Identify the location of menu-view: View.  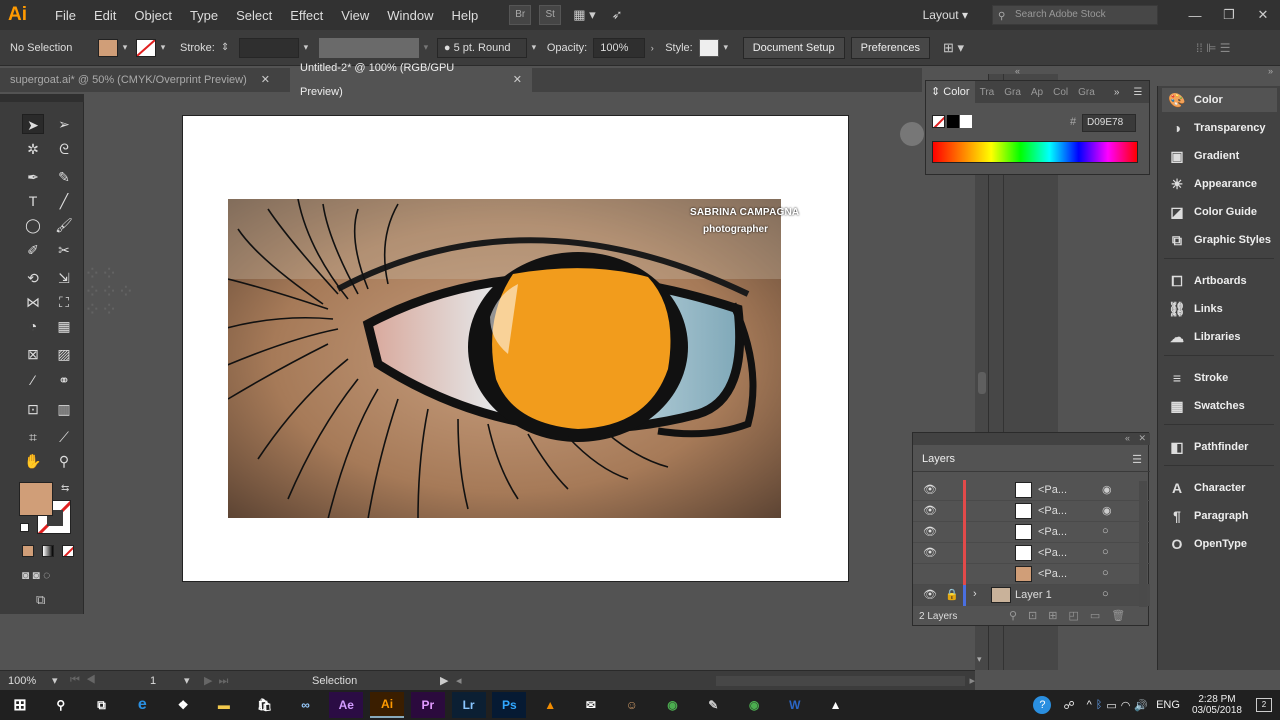
(355, 15).